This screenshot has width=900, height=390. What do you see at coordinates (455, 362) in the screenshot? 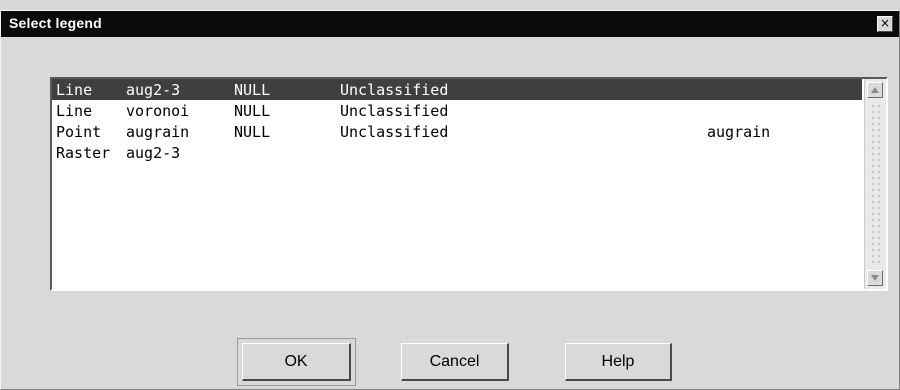
I see `cancel-button: Cancel` at bounding box center [455, 362].